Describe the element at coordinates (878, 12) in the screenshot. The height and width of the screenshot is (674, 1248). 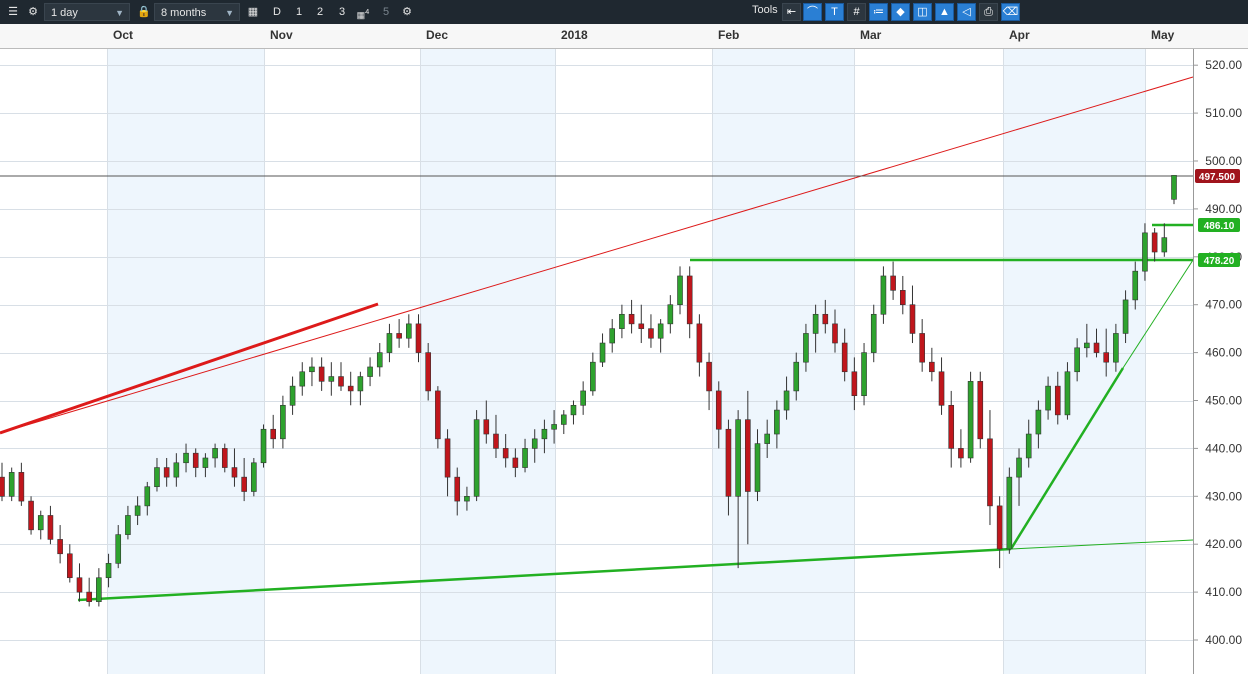
I see `fibonacci-tool-icon: ≔` at that location.